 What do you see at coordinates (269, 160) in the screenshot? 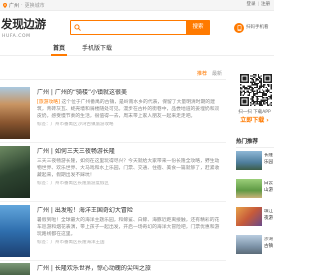
I see `hot-item-title: 长隆乐园` at bounding box center [269, 160].